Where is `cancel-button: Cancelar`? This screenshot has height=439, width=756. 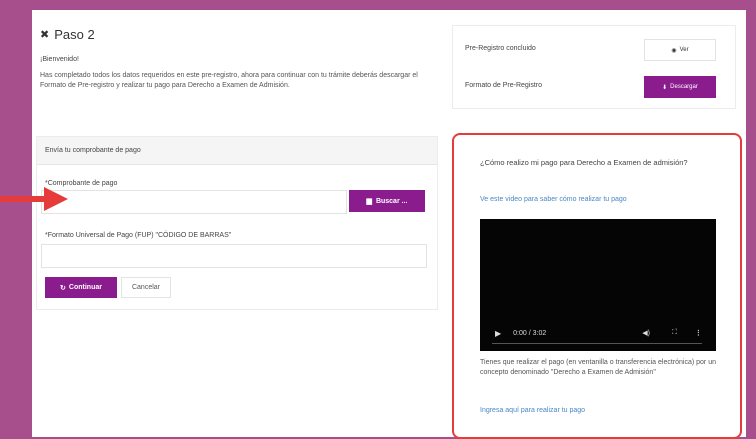 cancel-button: Cancelar is located at coordinates (146, 287).